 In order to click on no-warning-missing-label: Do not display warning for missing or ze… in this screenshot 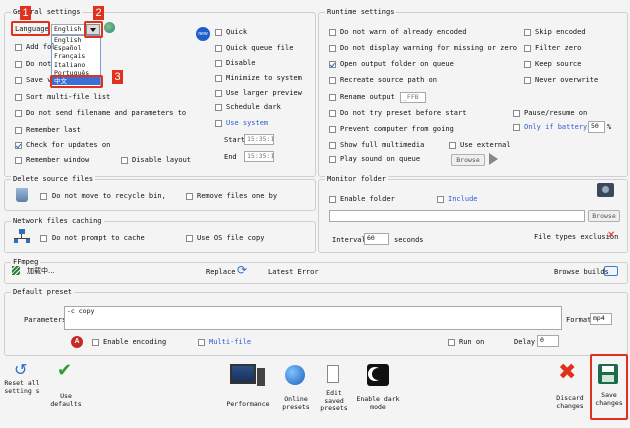, I will do `click(429, 48)`.